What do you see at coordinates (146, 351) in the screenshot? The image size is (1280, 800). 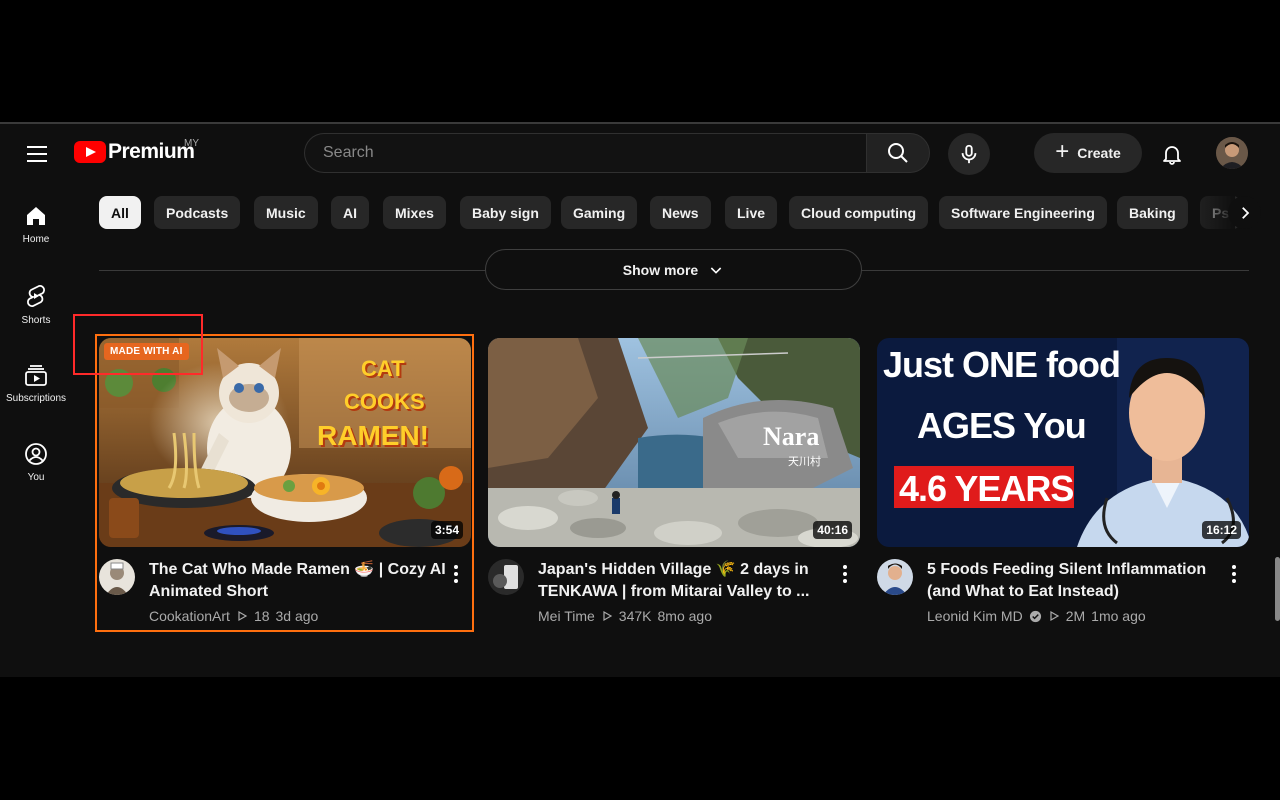 I see `made-with-ai-badge: MADE WITH AI` at bounding box center [146, 351].